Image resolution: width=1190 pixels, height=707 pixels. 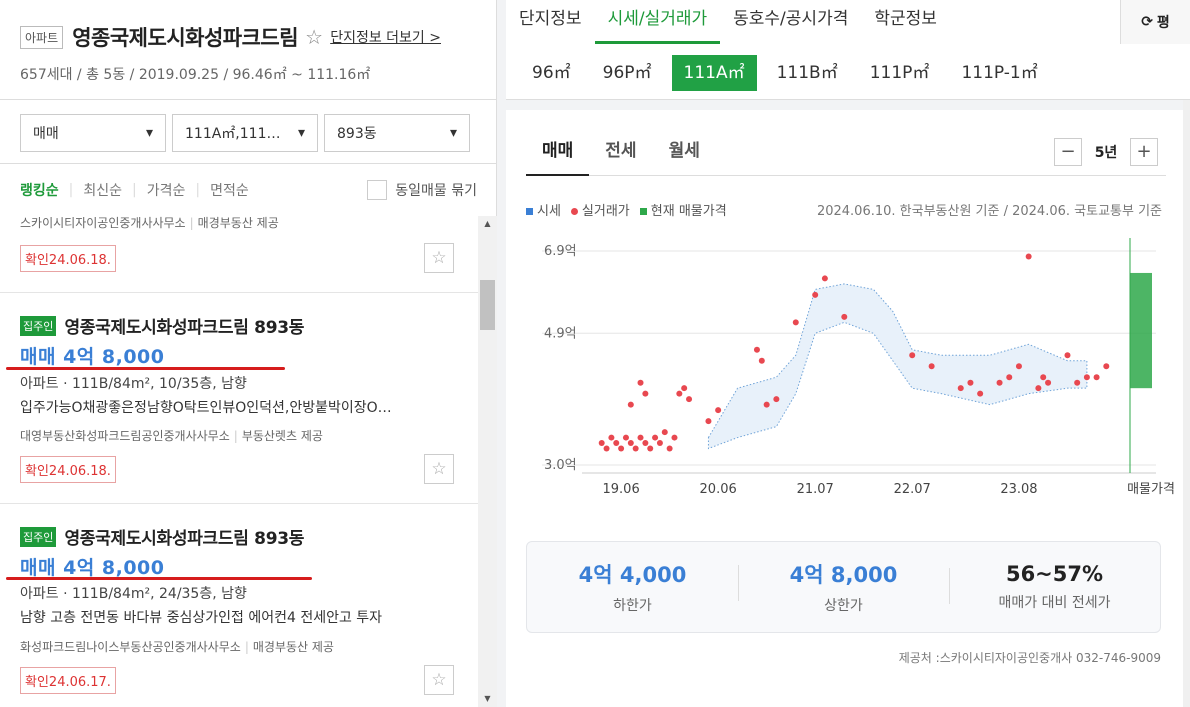 What do you see at coordinates (159, 578) in the screenshot?
I see `annotation-underline` at bounding box center [159, 578].